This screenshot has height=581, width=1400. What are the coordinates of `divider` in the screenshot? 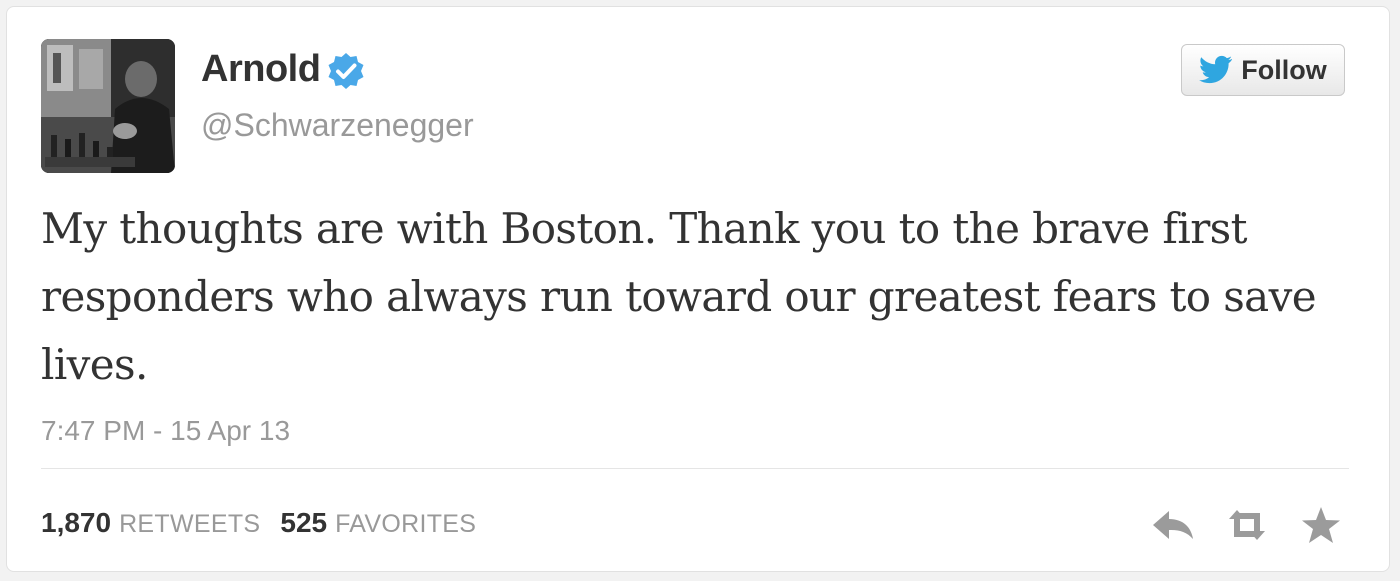 It's located at (695, 468).